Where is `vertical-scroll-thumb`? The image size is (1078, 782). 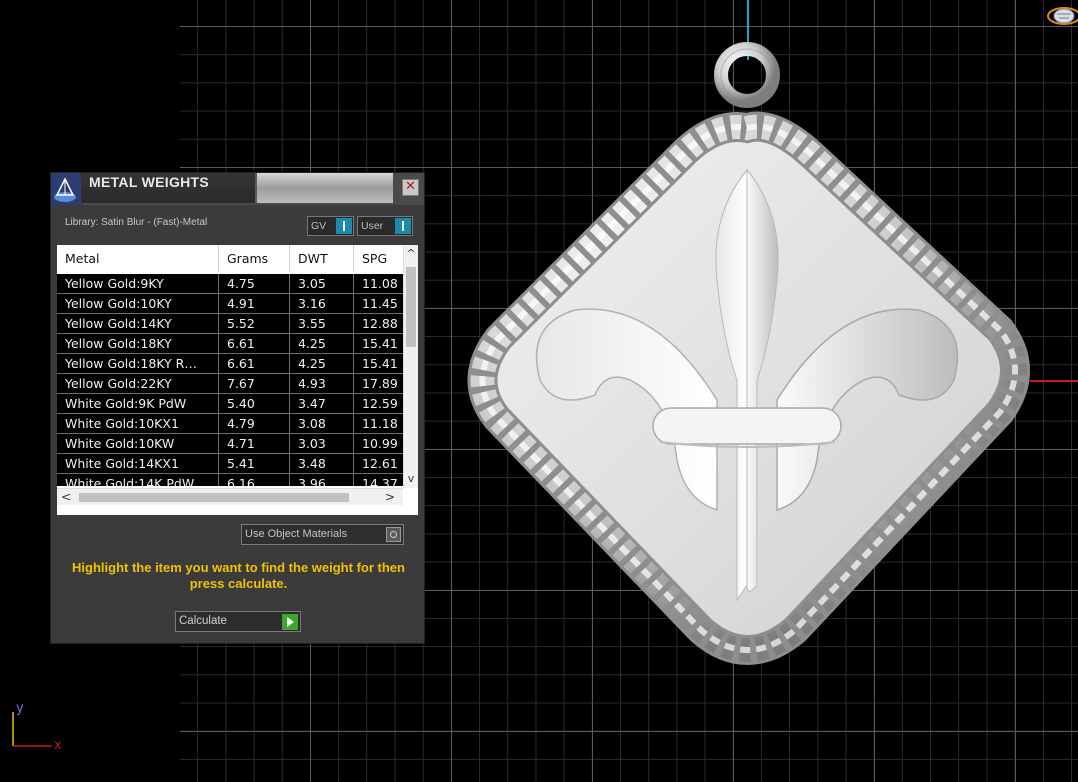 vertical-scroll-thumb is located at coordinates (411, 307).